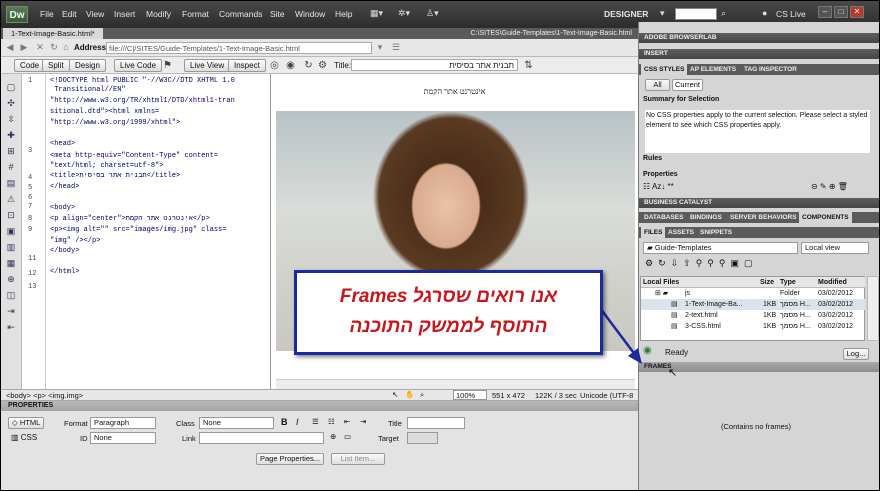 This screenshot has height=491, width=880. I want to click on balance-braces-icon: #, so click(11, 167).